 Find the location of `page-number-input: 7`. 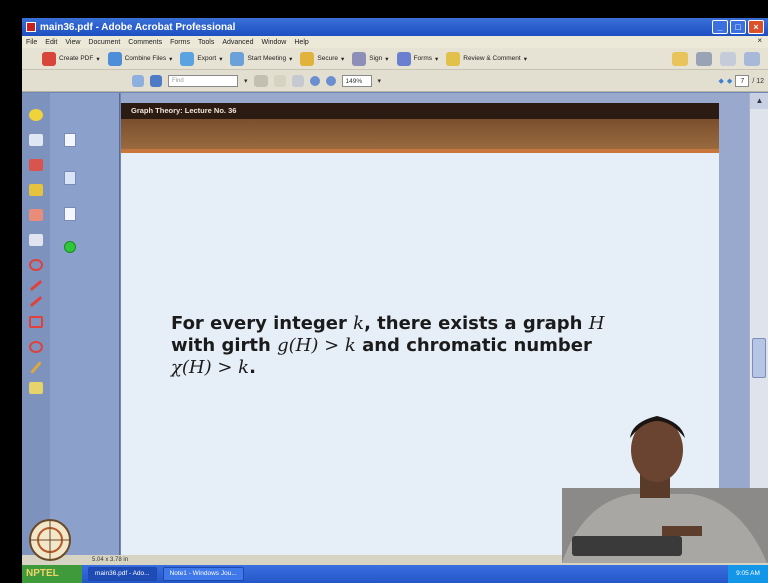

page-number-input: 7 is located at coordinates (742, 81).